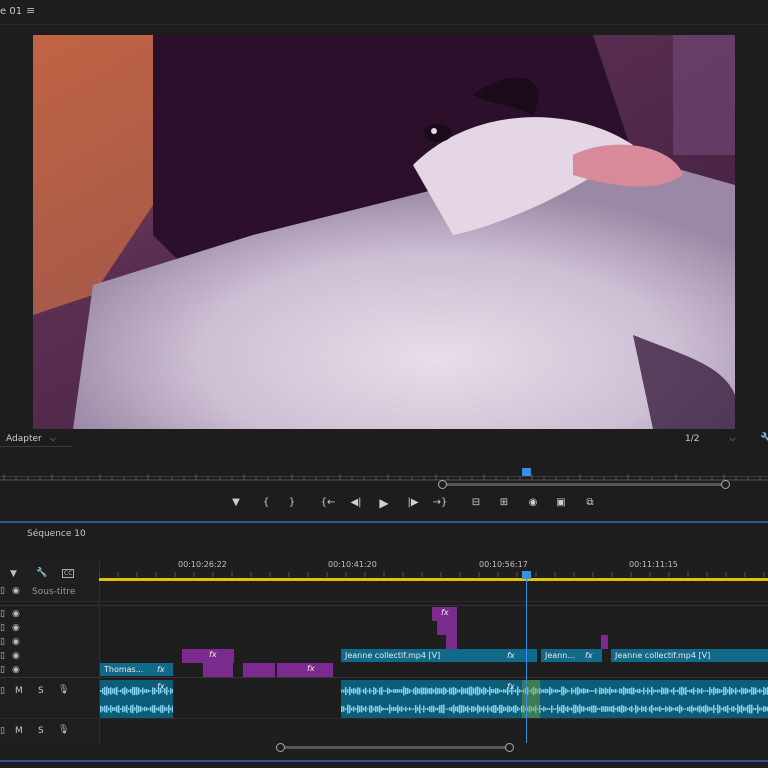  What do you see at coordinates (384, 473) in the screenshot?
I see `monitor-time-ruler` at bounding box center [384, 473].